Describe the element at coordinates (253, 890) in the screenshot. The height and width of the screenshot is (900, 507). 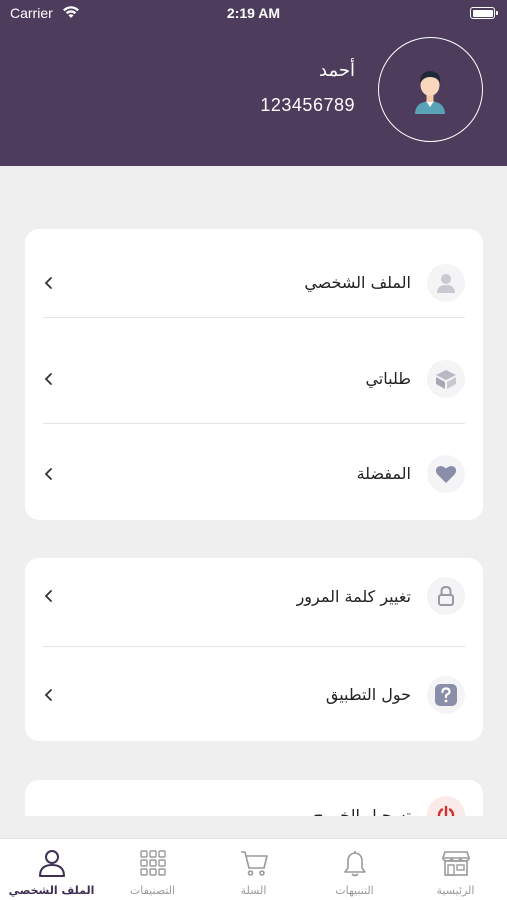
I see `tab-label: السلة` at that location.